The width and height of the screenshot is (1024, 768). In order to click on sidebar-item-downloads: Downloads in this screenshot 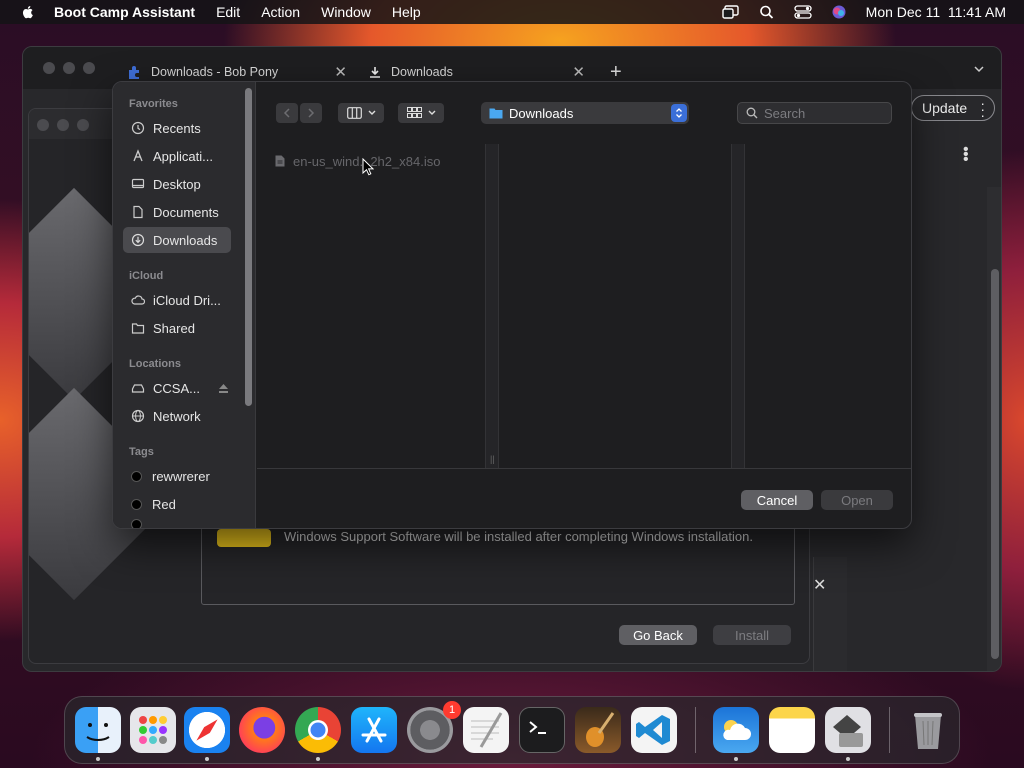, I will do `click(177, 240)`.